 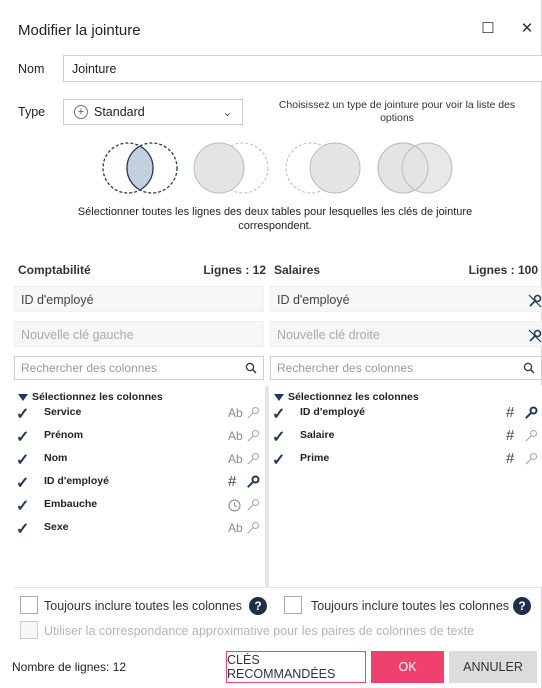 I want to click on left-columns-header: Sélectionnez les colonnes, so click(x=97, y=397).